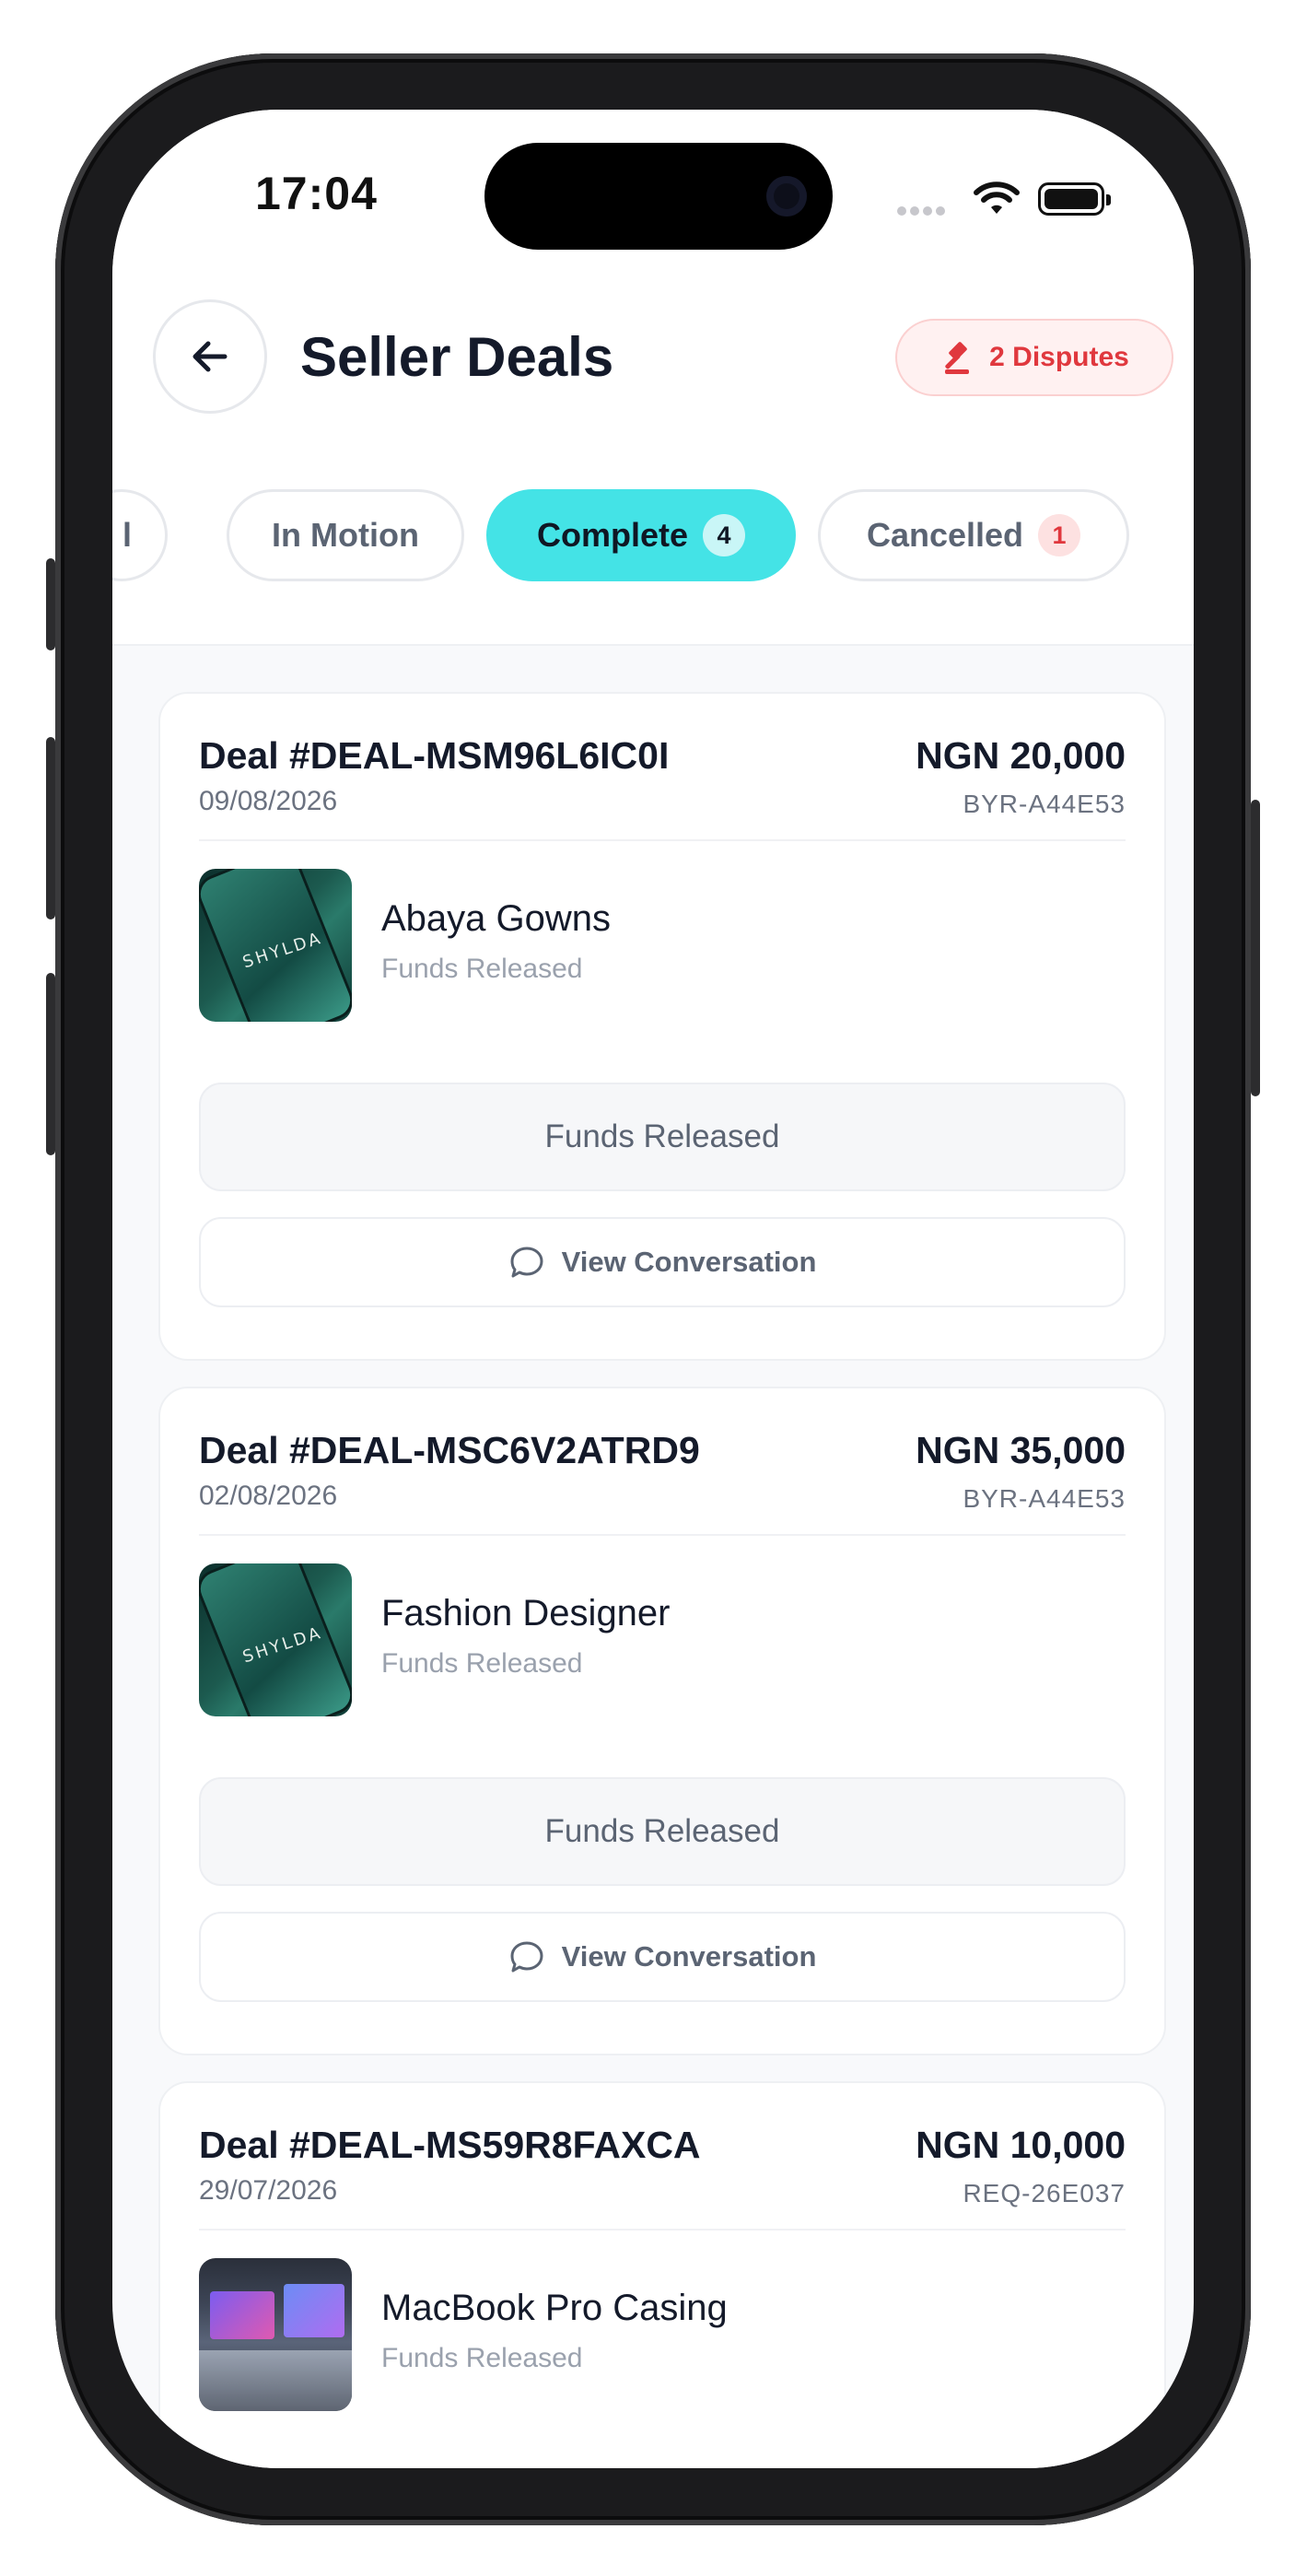 The width and height of the screenshot is (1307, 2576). Describe the element at coordinates (435, 755) in the screenshot. I see `deal-id: Deal #DEAL-MSM96L6IC0I` at that location.